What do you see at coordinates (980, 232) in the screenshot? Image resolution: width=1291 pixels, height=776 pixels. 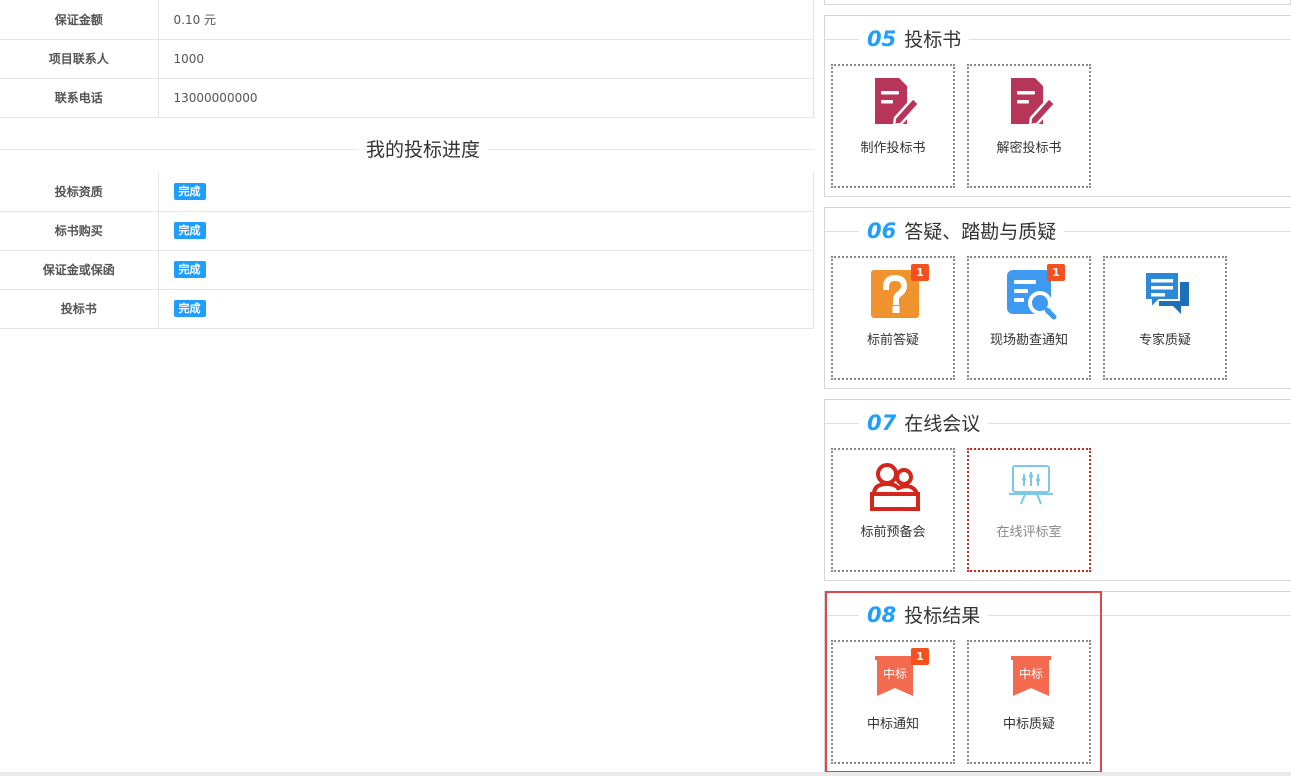 I see `section-title: 答疑、踏勘与质疑` at bounding box center [980, 232].